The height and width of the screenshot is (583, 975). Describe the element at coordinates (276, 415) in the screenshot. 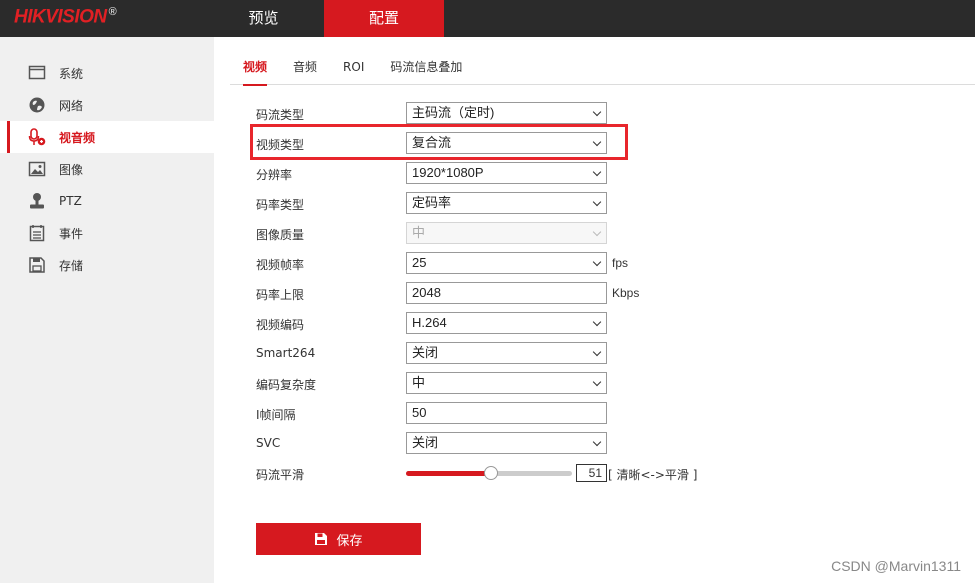

I see `i-frame-interval-label: I帧间隔` at that location.